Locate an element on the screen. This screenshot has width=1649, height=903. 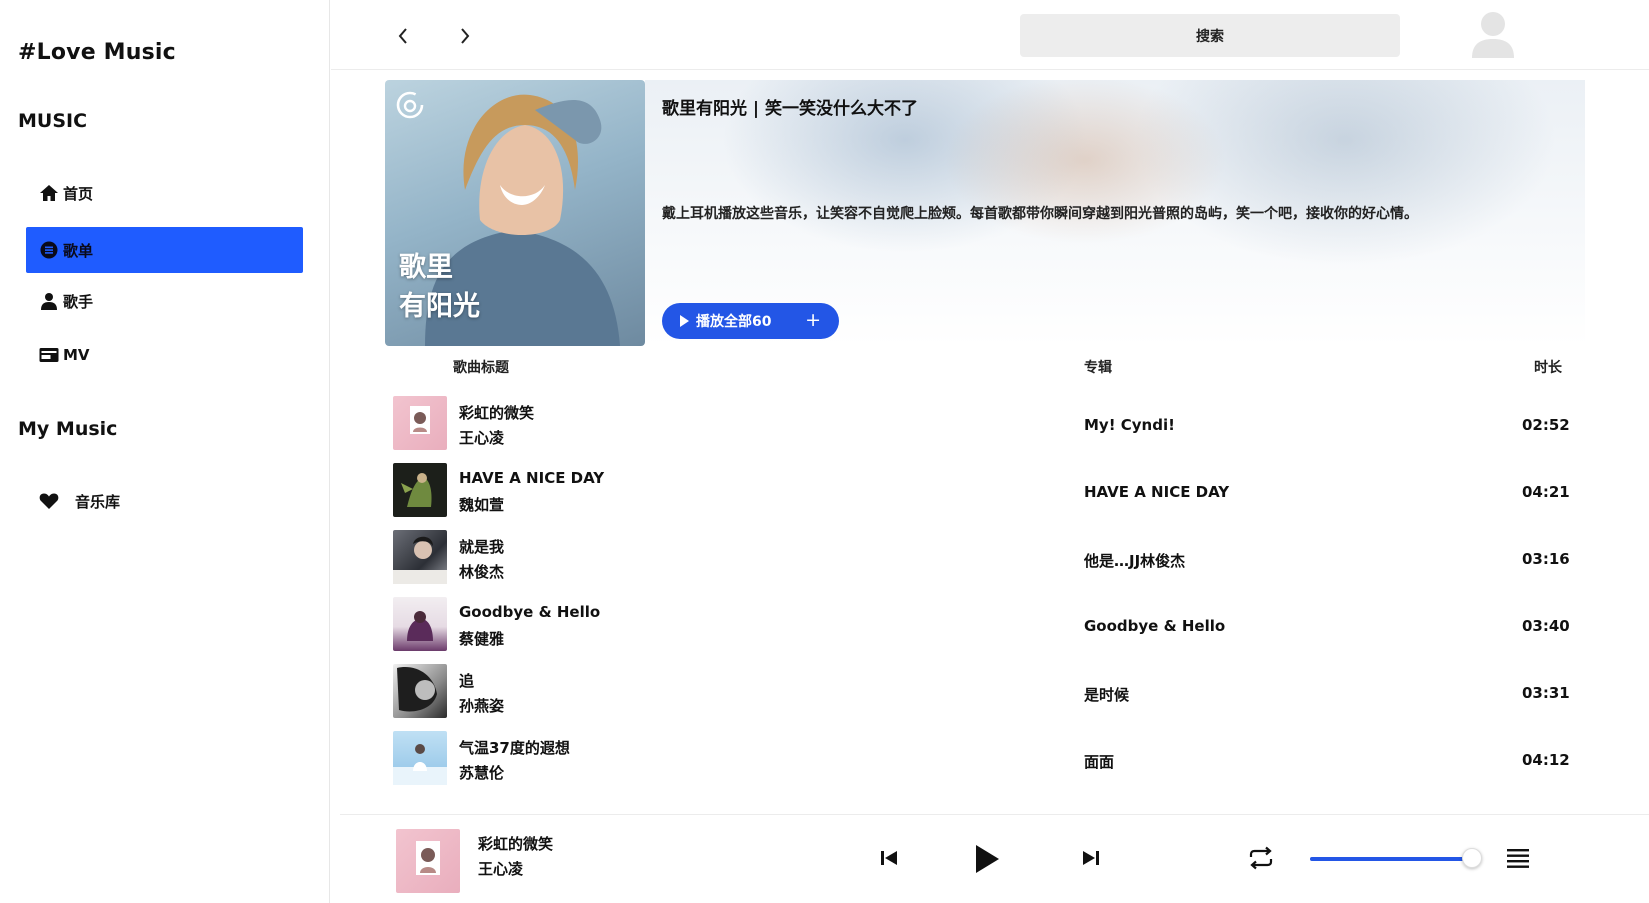
previous-button is located at coordinates (889, 858).